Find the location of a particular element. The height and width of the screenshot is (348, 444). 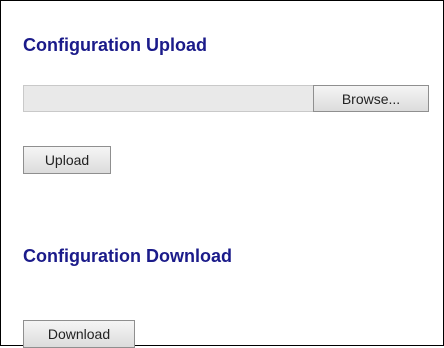

configuration-upload-title: Configuration Upload is located at coordinates (115, 45).